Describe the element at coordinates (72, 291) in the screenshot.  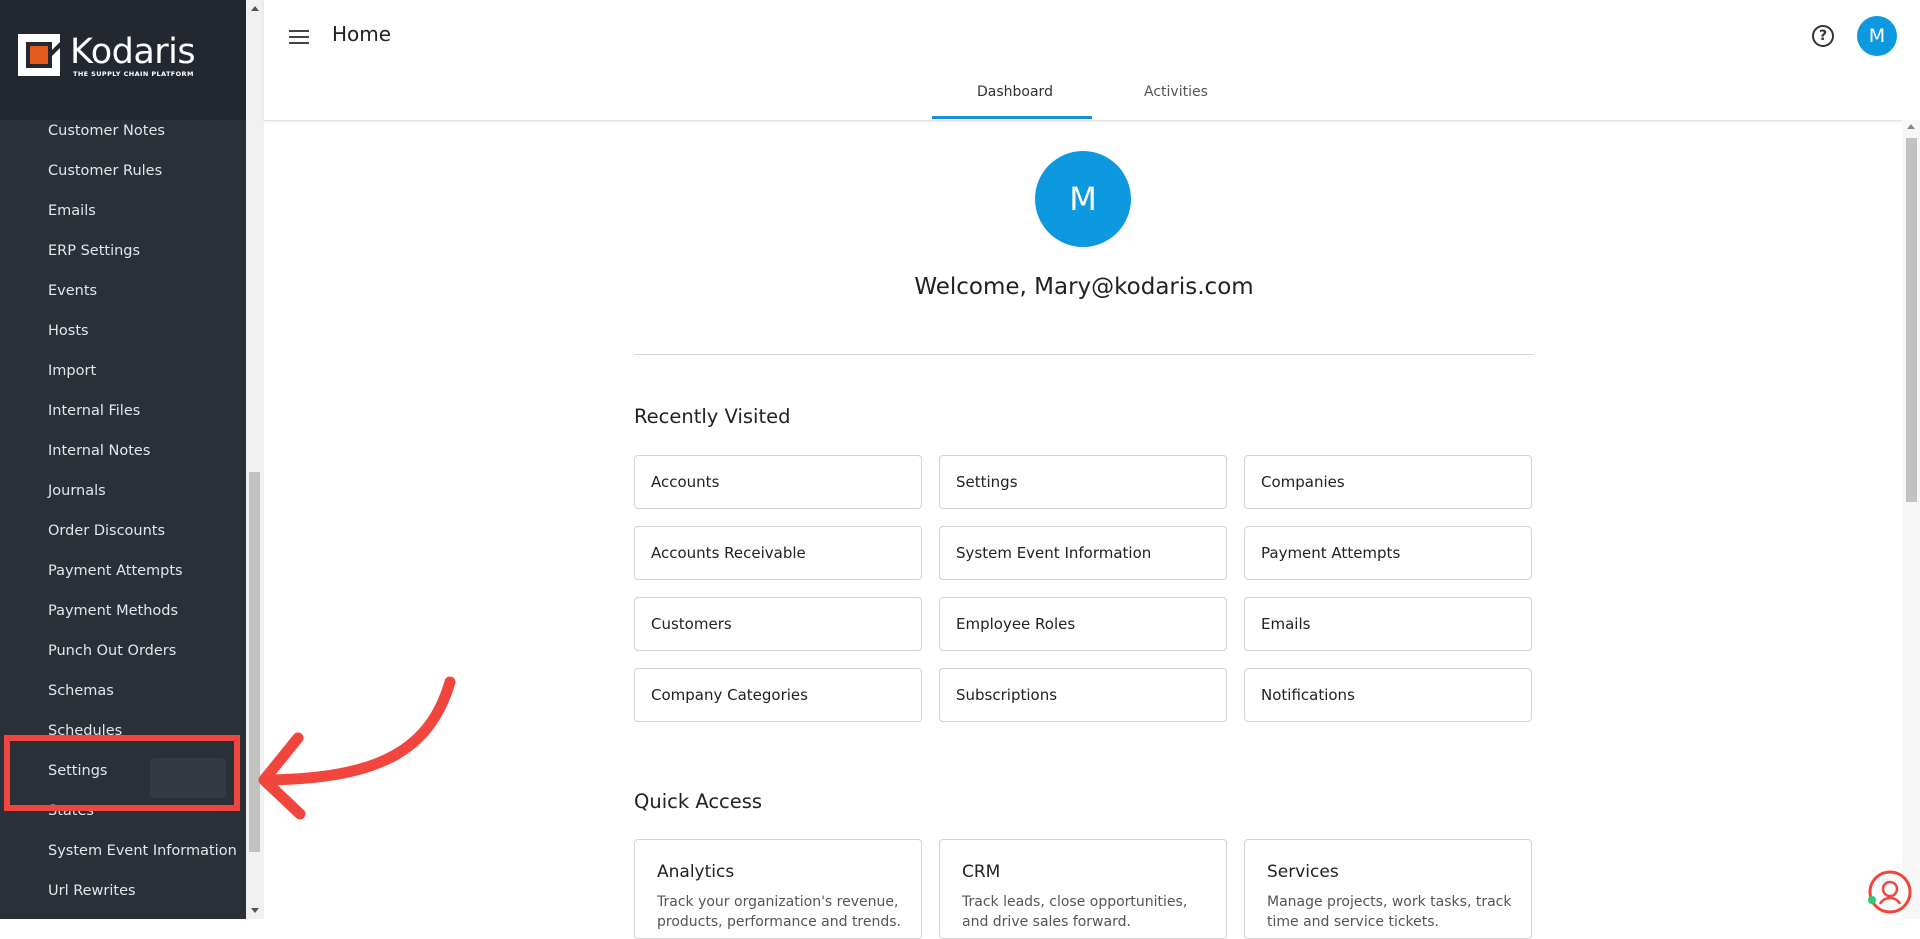
I see `sidebar-item-events: Events` at that location.